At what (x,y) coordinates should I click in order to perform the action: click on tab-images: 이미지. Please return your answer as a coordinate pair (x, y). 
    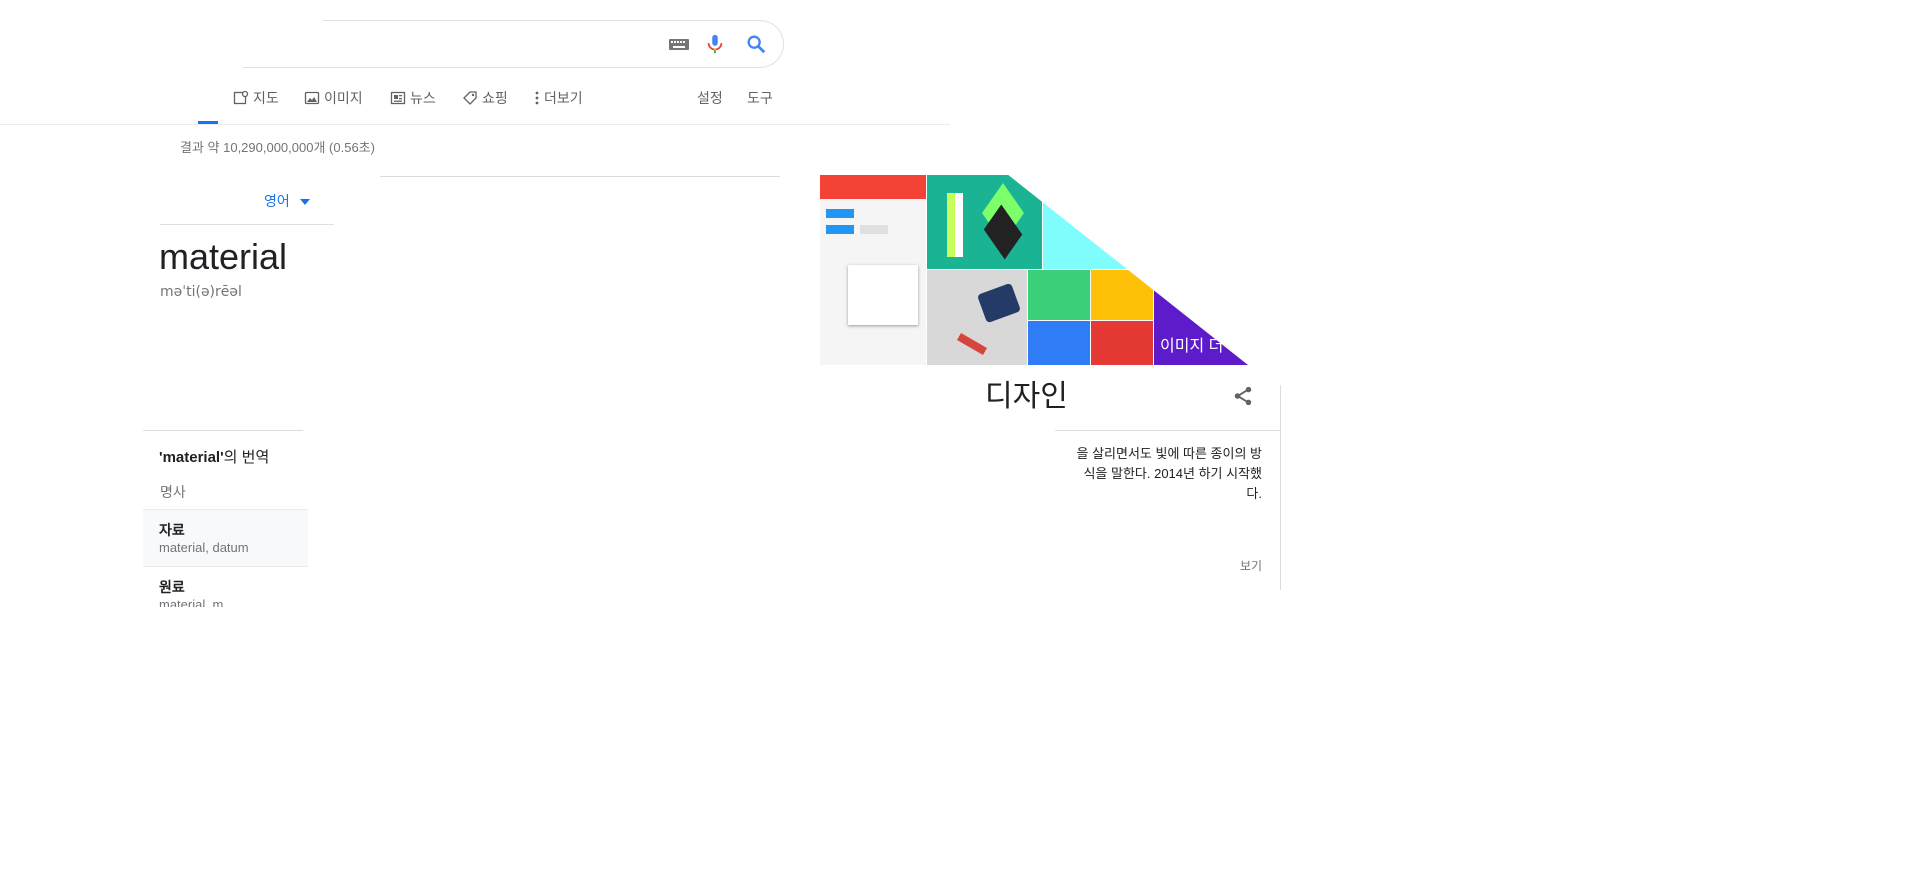
    Looking at the image, I should click on (333, 106).